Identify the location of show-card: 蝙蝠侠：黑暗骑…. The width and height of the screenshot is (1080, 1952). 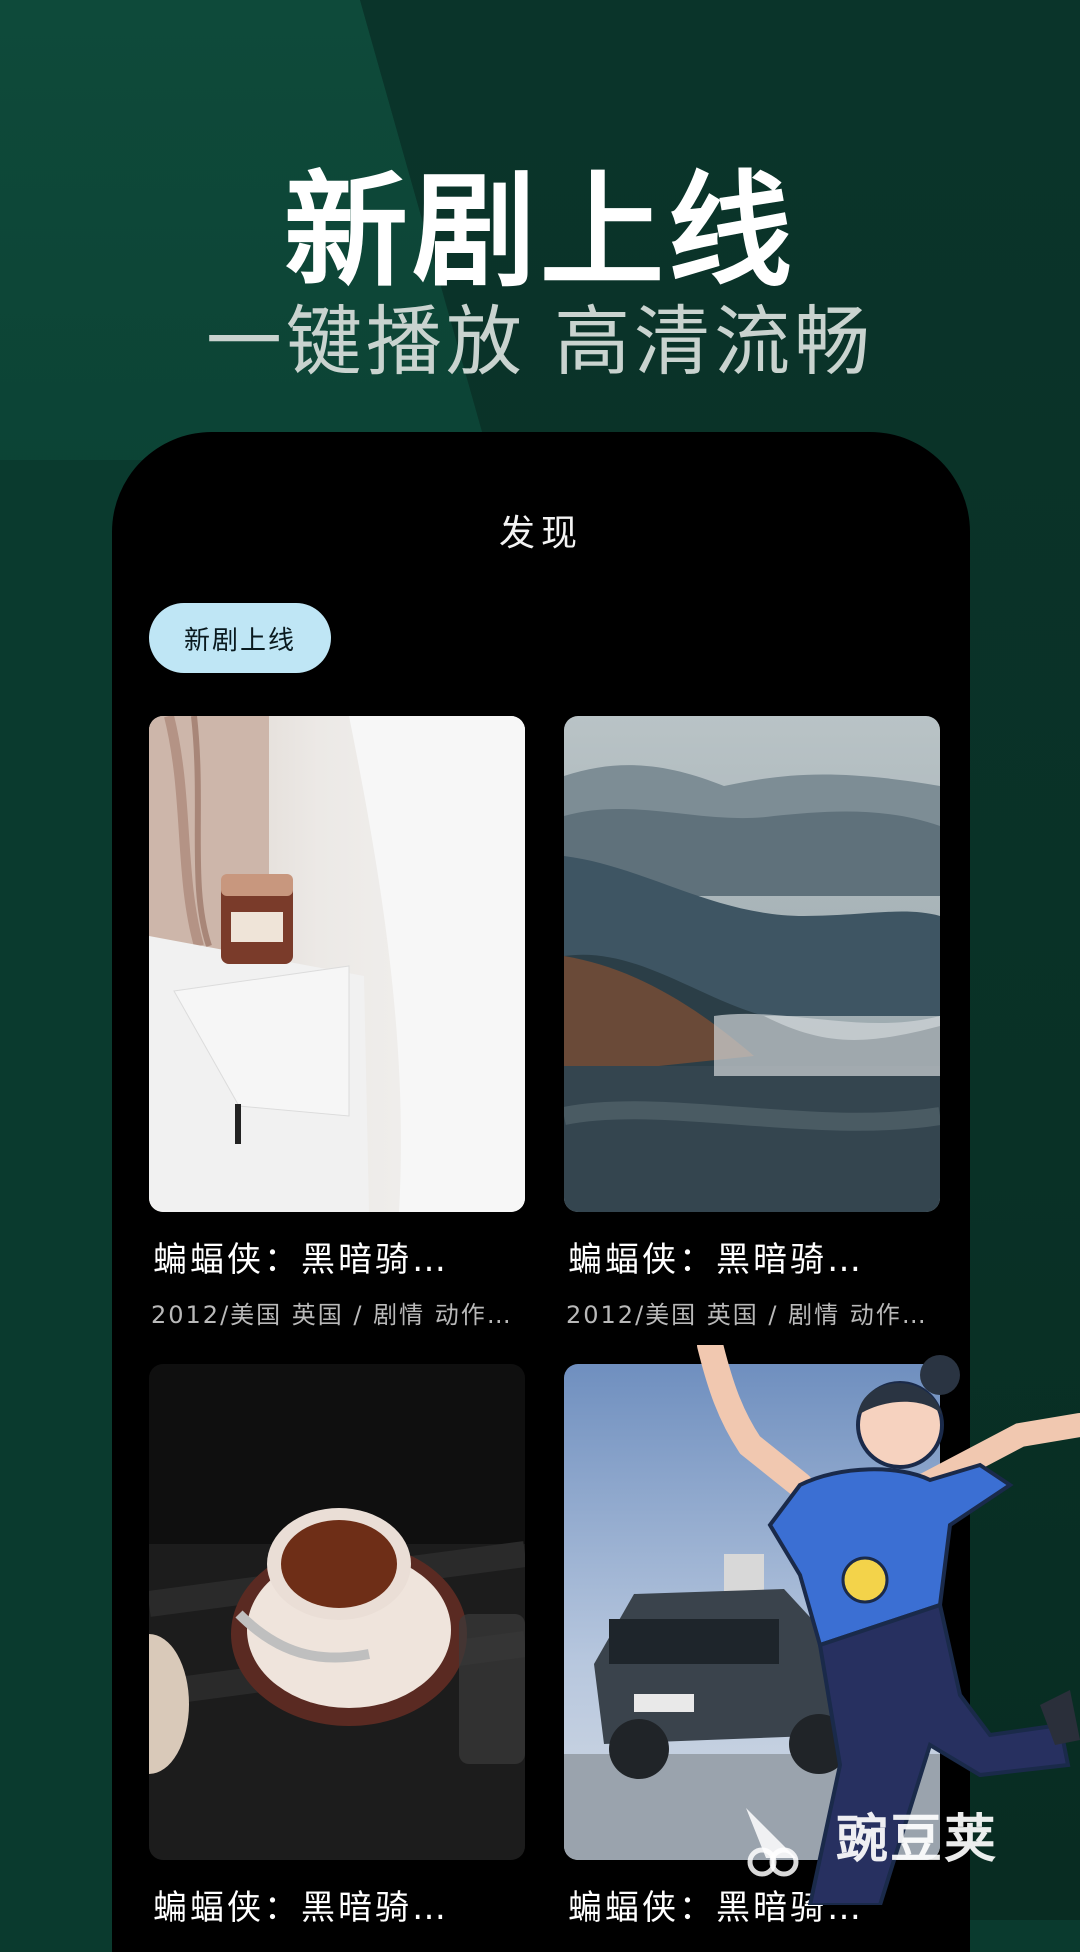
(337, 1646).